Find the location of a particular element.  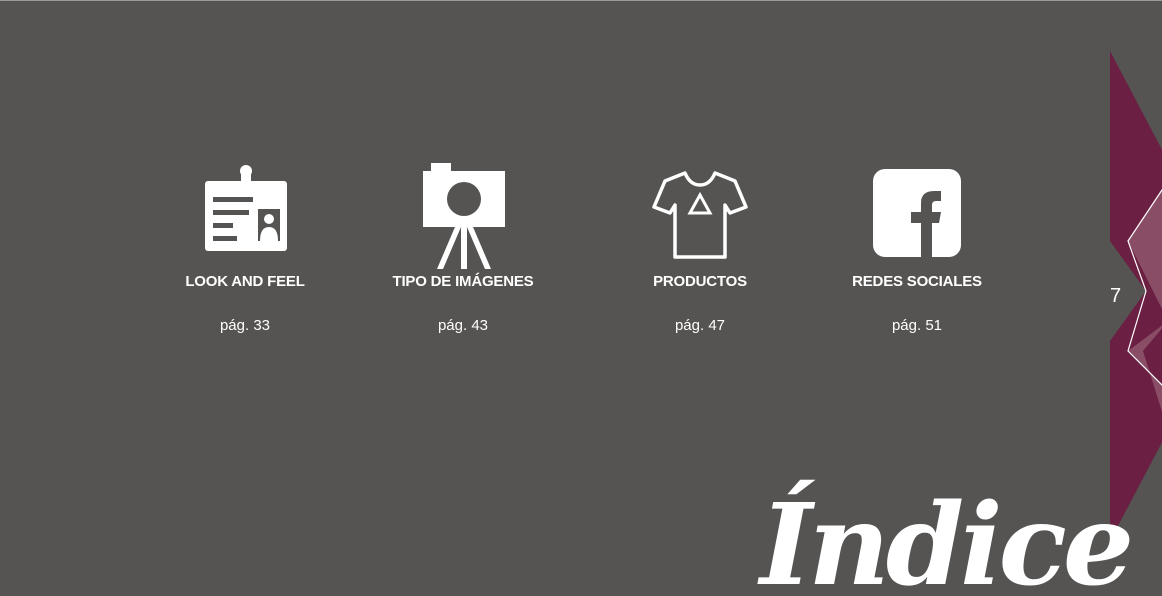

facebook-icon is located at coordinates (917, 222).